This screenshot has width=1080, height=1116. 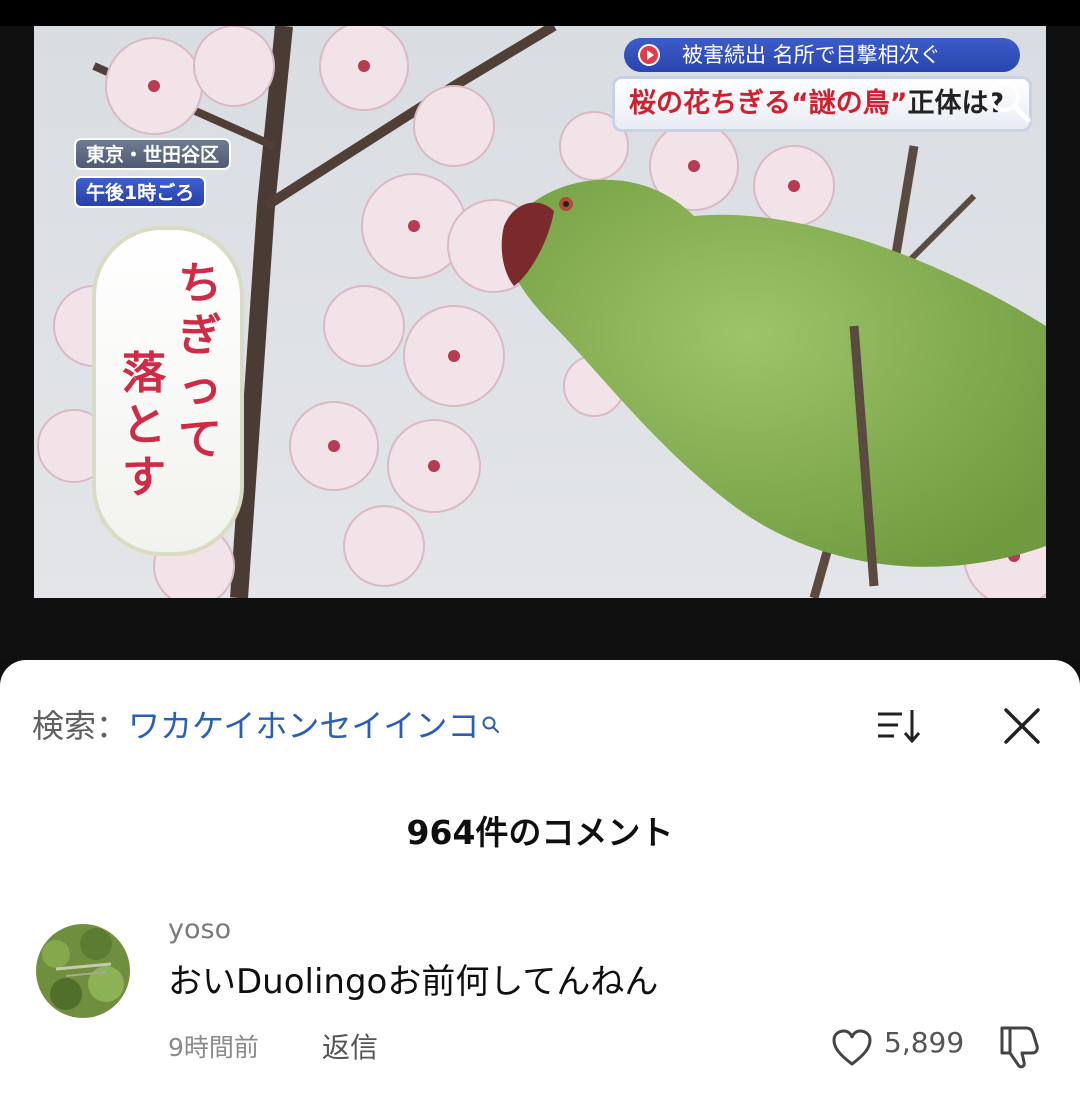 What do you see at coordinates (168, 391) in the screenshot?
I see `vertical-caption: ちぎって 落とす` at bounding box center [168, 391].